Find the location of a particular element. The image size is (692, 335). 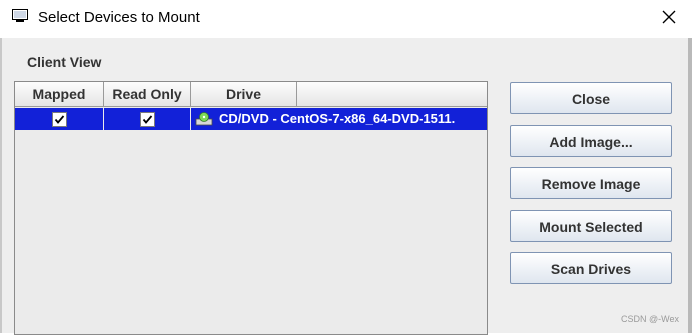

title-bar: Select Devices to Mount is located at coordinates (346, 18).